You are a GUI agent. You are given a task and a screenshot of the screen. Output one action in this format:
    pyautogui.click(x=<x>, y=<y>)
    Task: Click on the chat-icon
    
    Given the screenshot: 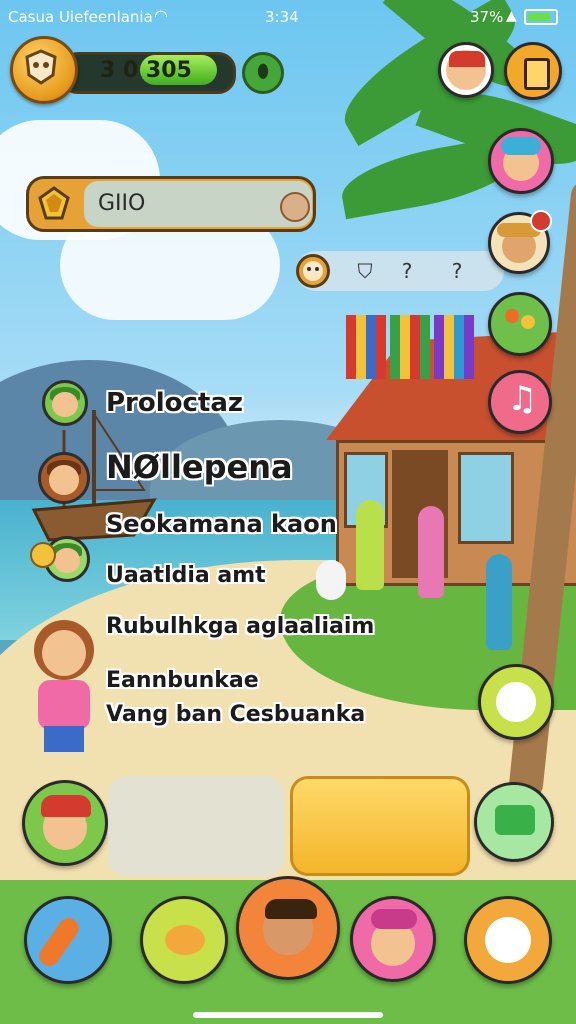 What is the action you would take?
    pyautogui.click(x=514, y=822)
    